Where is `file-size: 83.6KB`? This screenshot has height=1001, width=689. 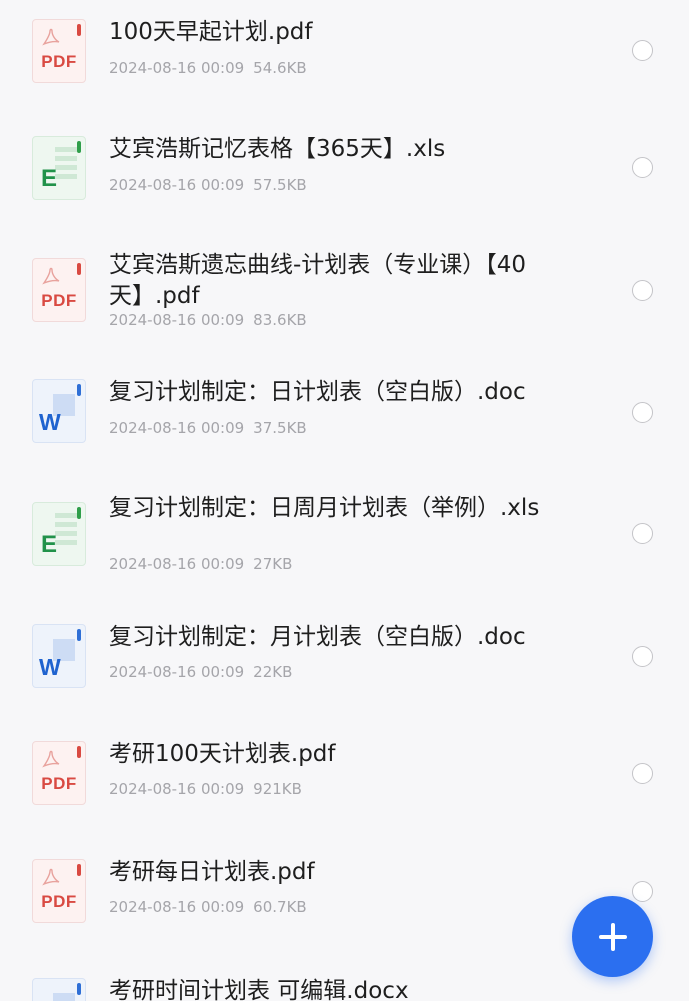 file-size: 83.6KB is located at coordinates (280, 320).